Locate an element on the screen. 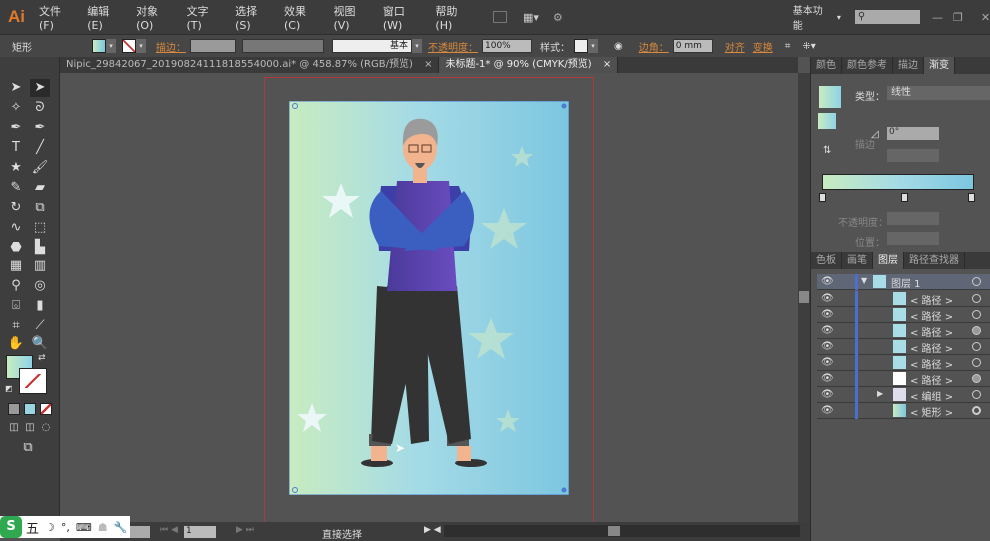 Image resolution: width=990 pixels, height=541 pixels. next-page-icon: ▶ ⏭ is located at coordinates (245, 530).